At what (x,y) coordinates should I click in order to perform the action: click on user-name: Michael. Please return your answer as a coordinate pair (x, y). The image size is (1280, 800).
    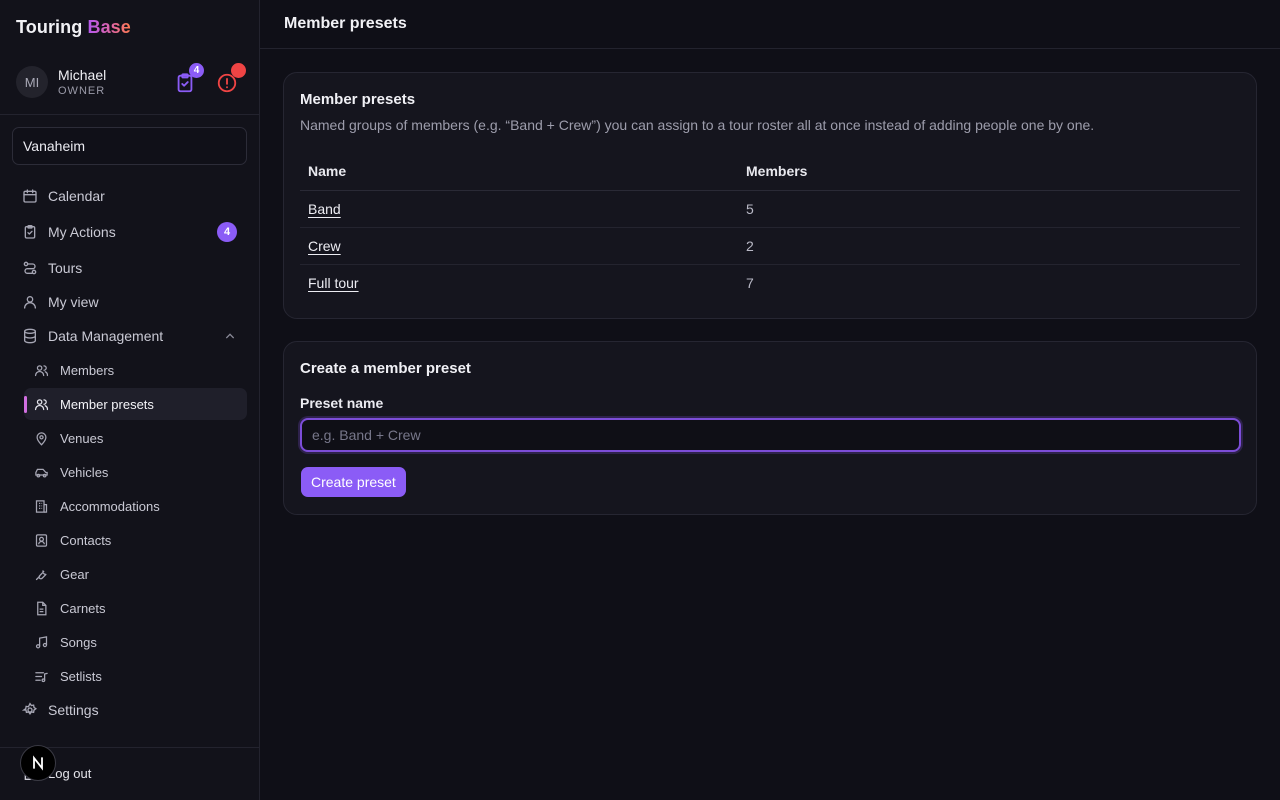
    Looking at the image, I should click on (82, 75).